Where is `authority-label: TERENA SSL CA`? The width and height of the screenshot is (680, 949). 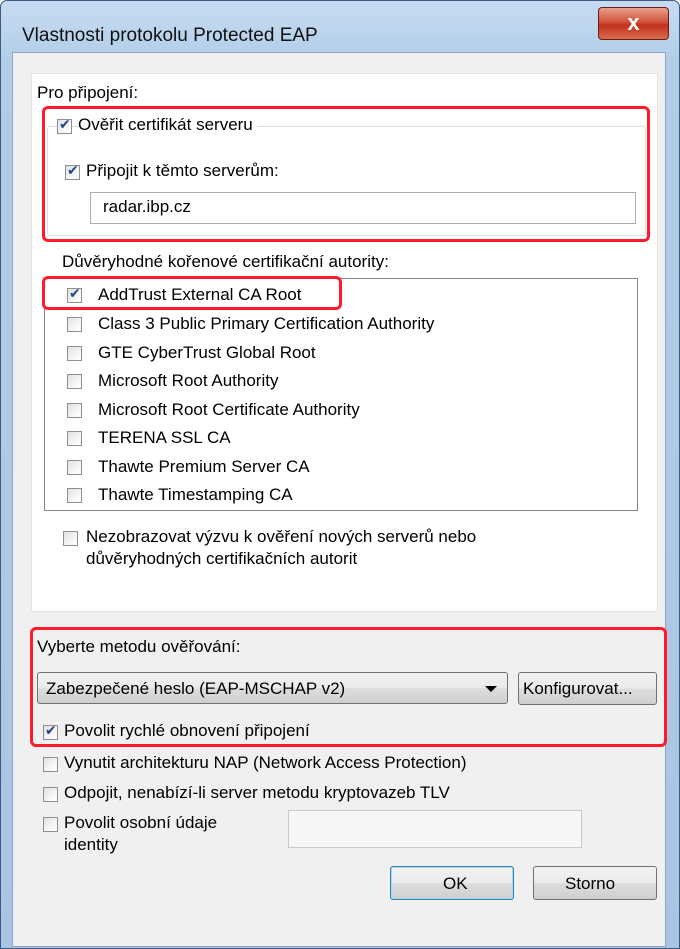 authority-label: TERENA SSL CA is located at coordinates (164, 437).